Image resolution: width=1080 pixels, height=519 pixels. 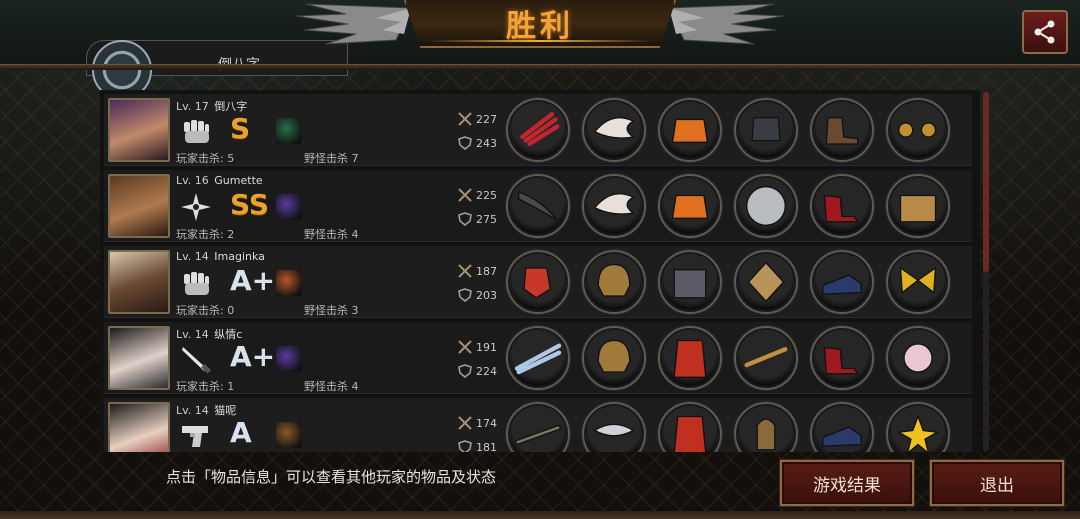 What do you see at coordinates (486, 271) in the screenshot?
I see `attack-value: 187` at bounding box center [486, 271].